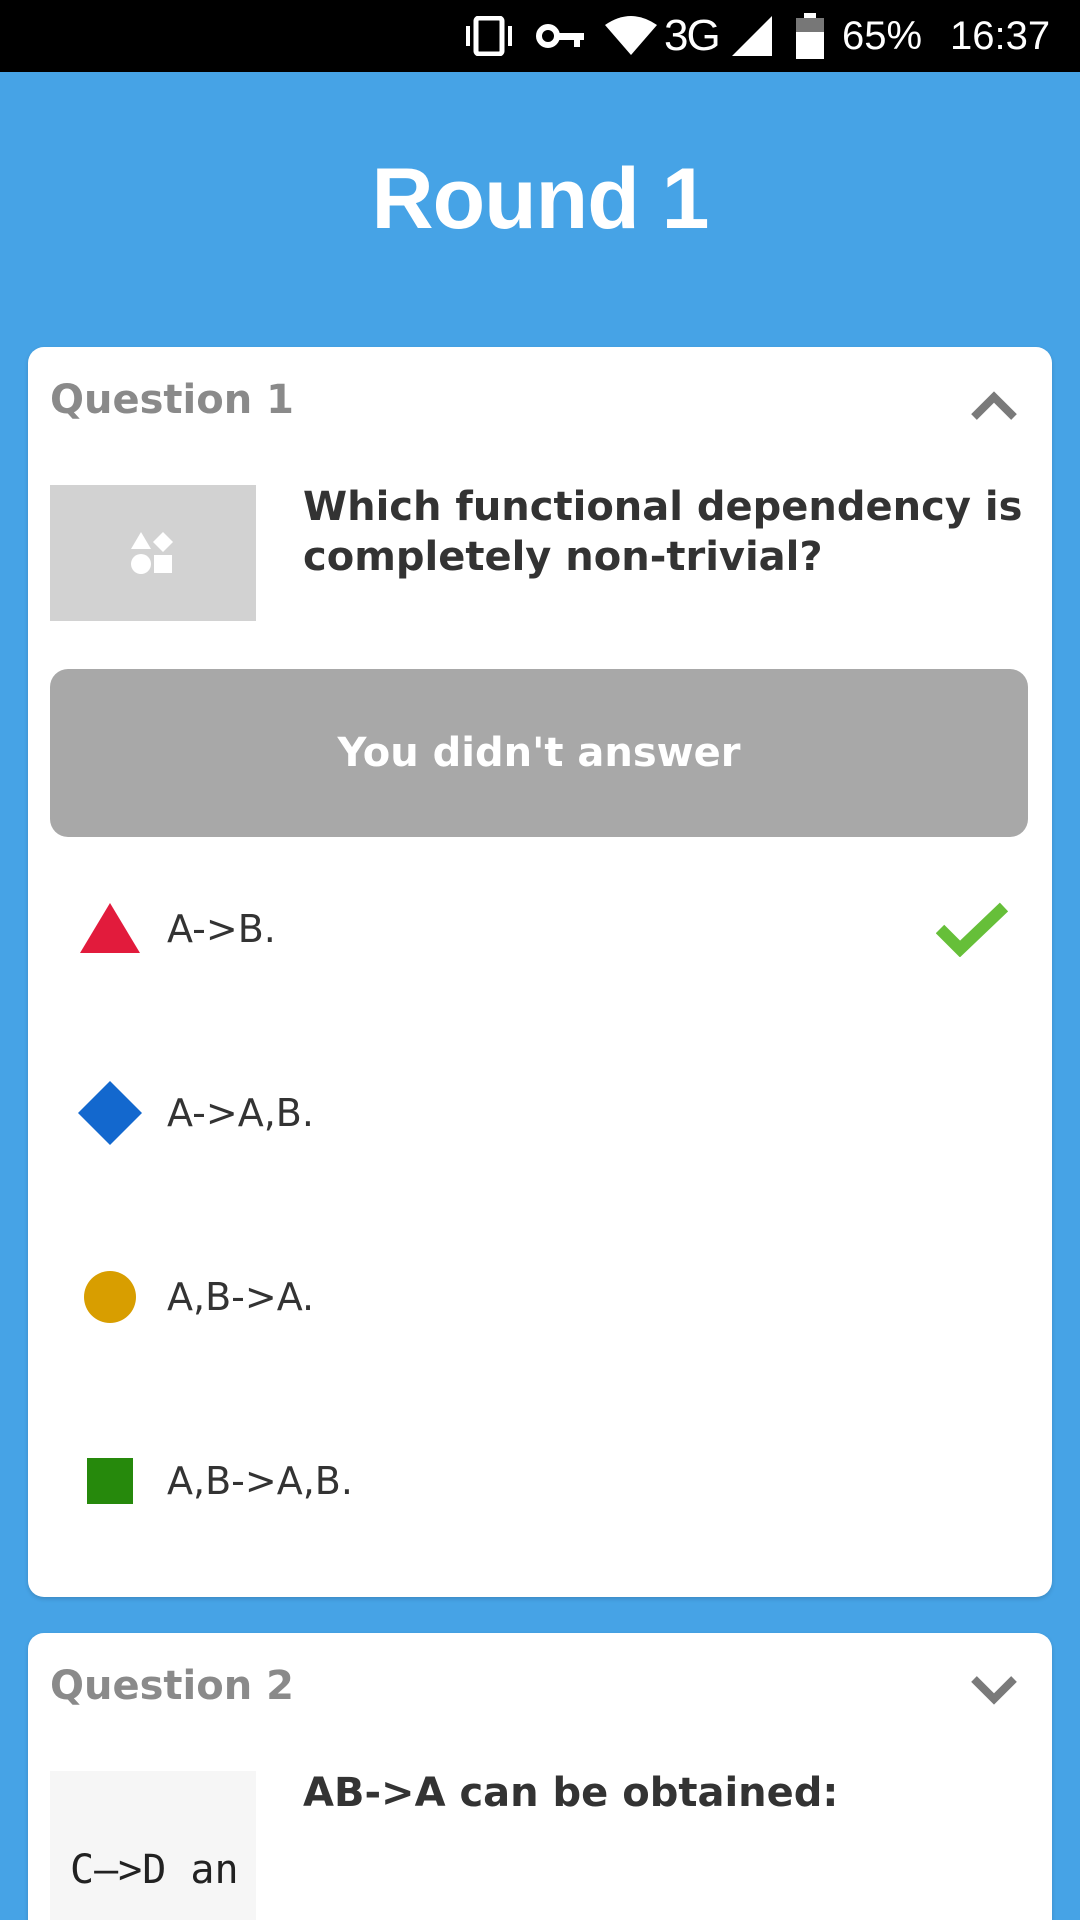  What do you see at coordinates (110, 1113) in the screenshot?
I see `diamond-icon` at bounding box center [110, 1113].